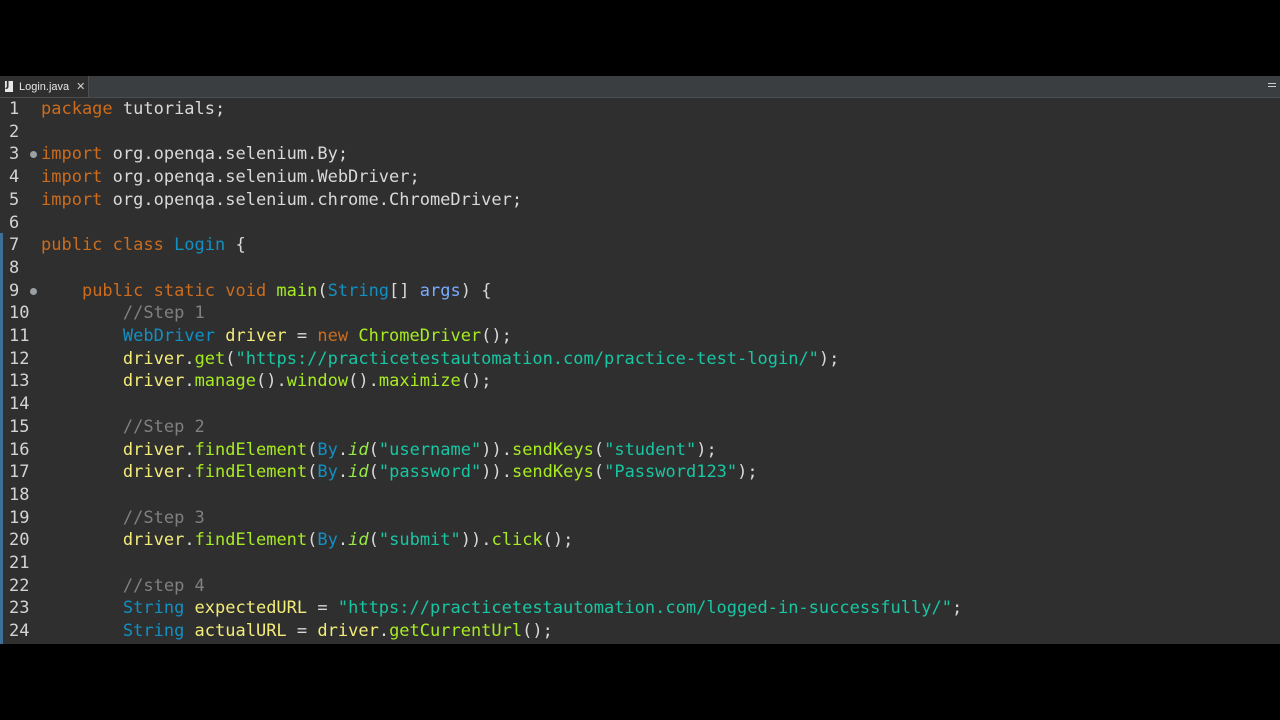 The height and width of the screenshot is (720, 1280). Describe the element at coordinates (476, 290) in the screenshot. I see `code-token: ) {` at that location.